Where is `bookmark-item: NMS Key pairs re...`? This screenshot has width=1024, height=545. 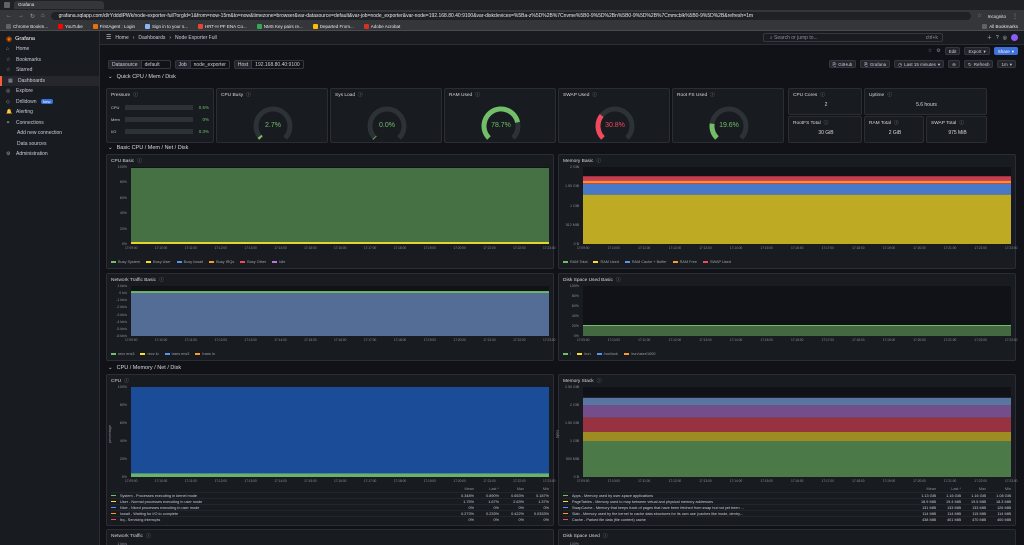 bookmark-item: NMS Key pairs re... is located at coordinates (279, 26).